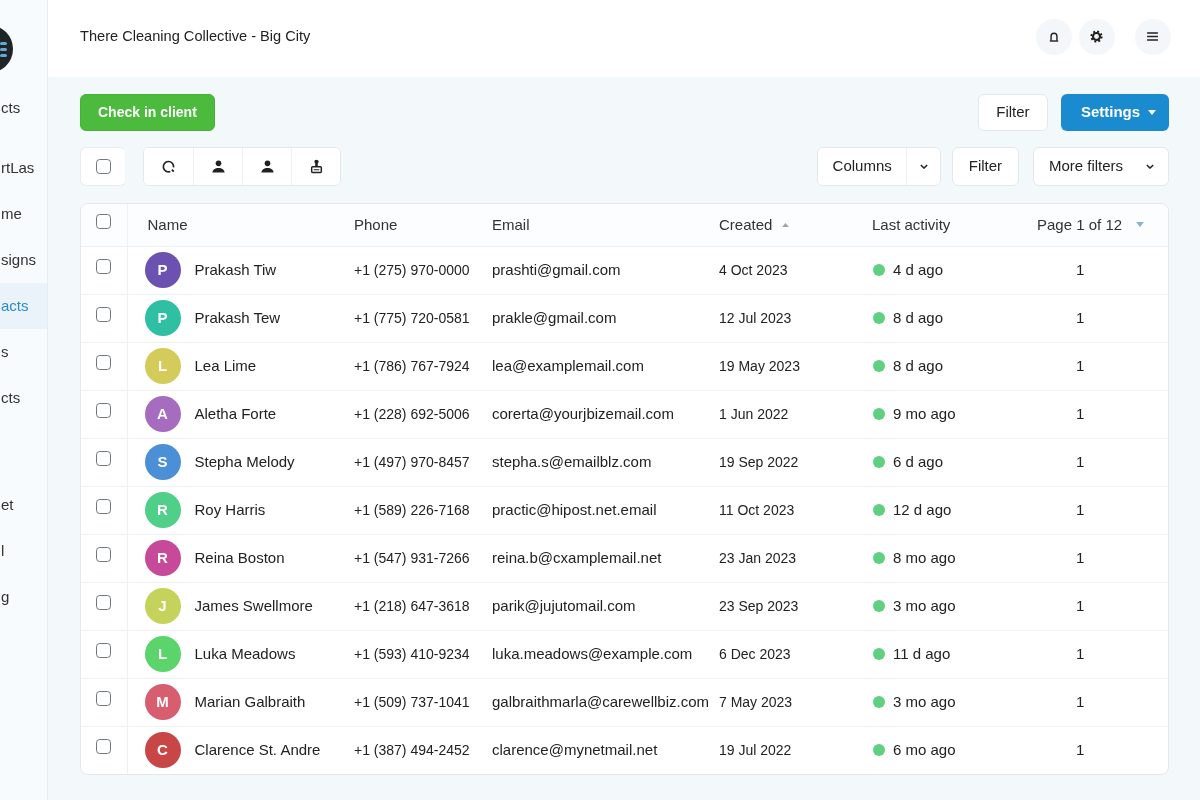 This screenshot has height=800, width=1200. Describe the element at coordinates (239, 557) in the screenshot. I see `contact-name: Reina Boston` at that location.